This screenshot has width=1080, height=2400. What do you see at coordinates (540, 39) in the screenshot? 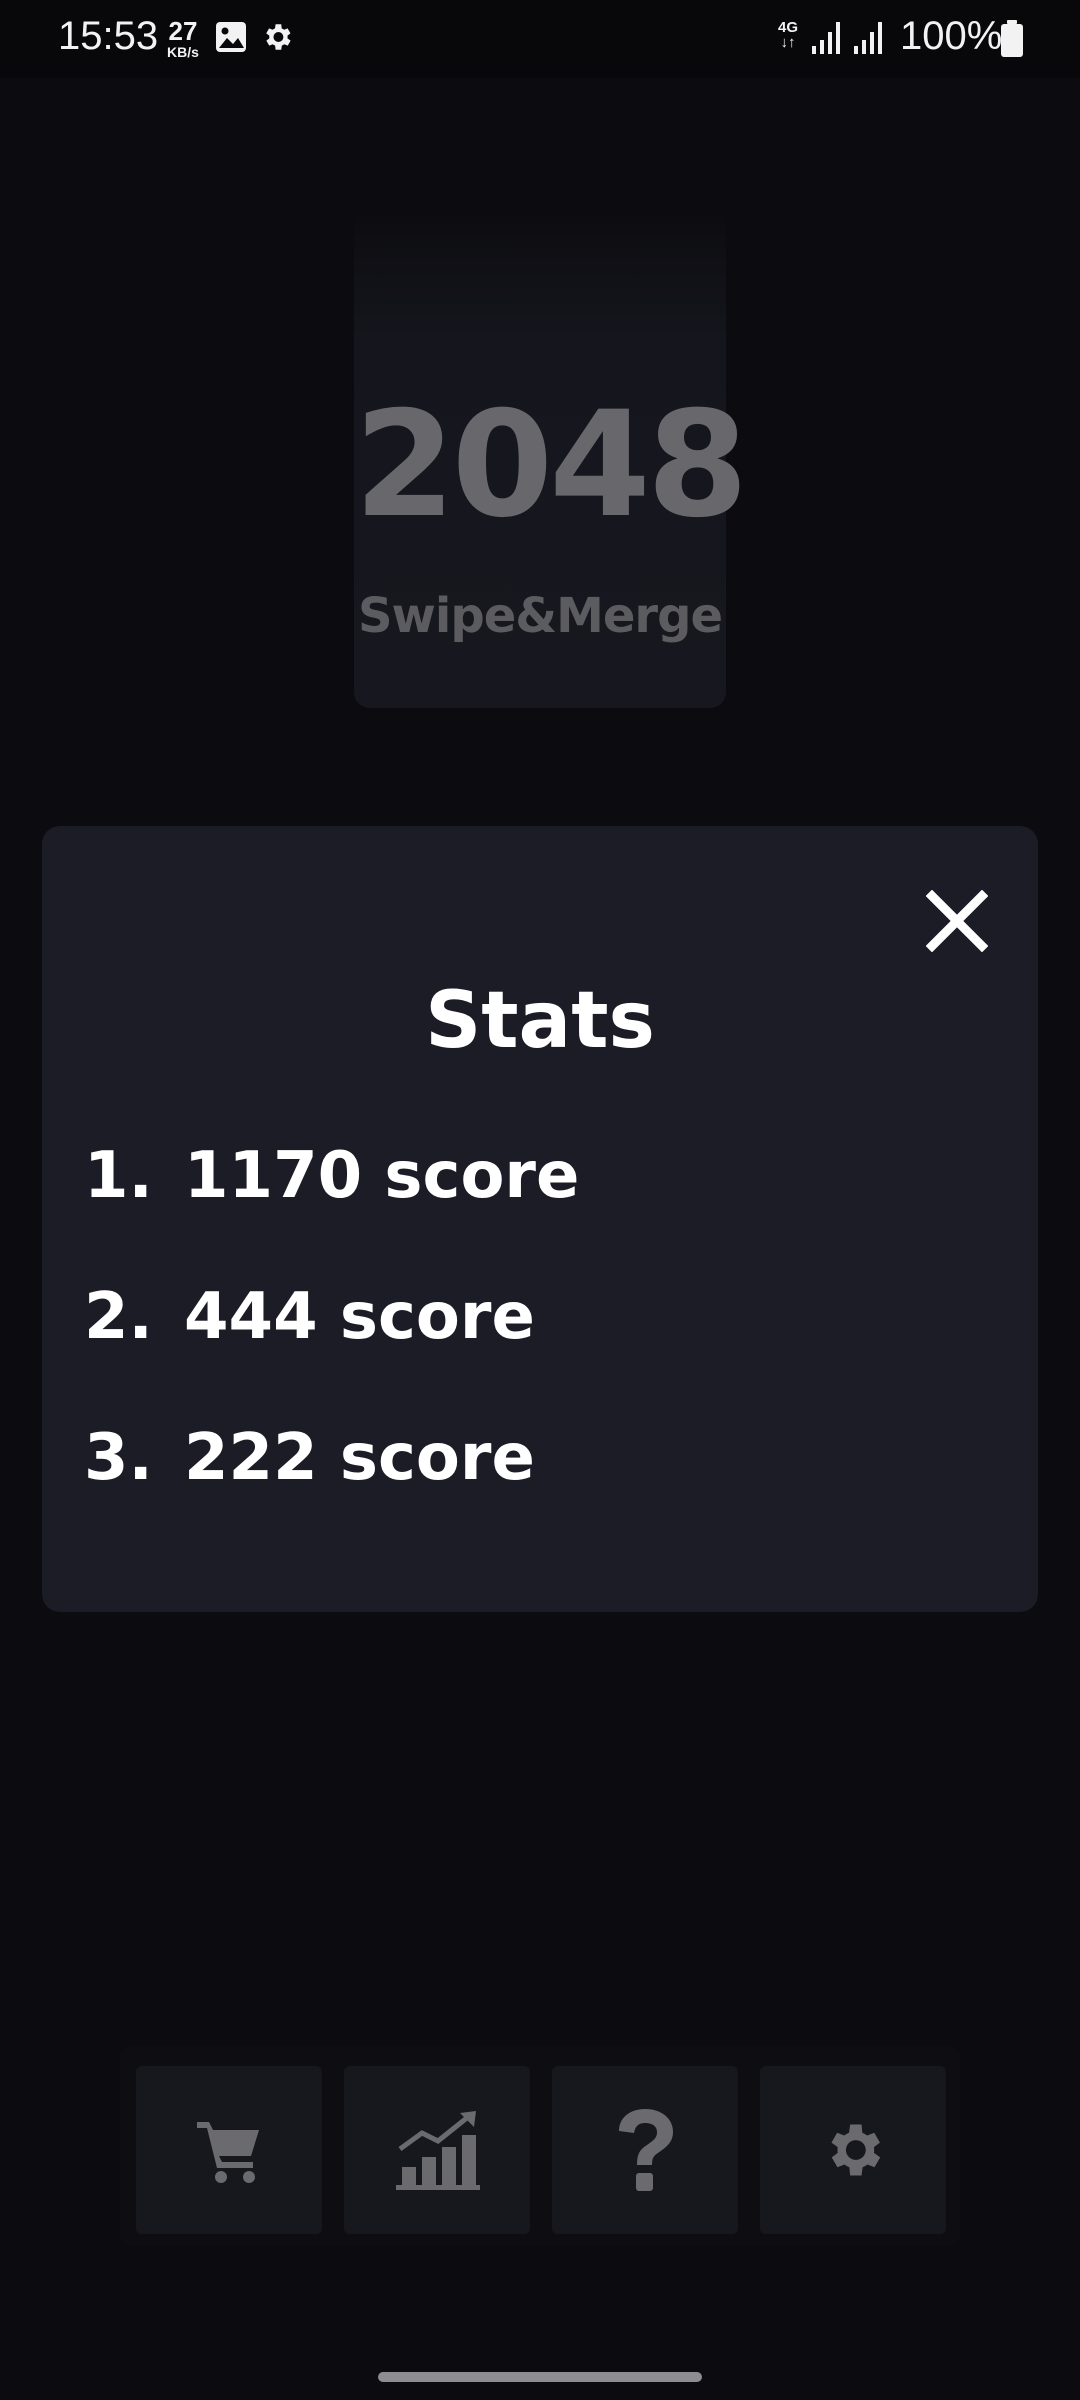
I see `status-bar: 15:53 27 KB/s 4G ↓↑ 100%` at bounding box center [540, 39].